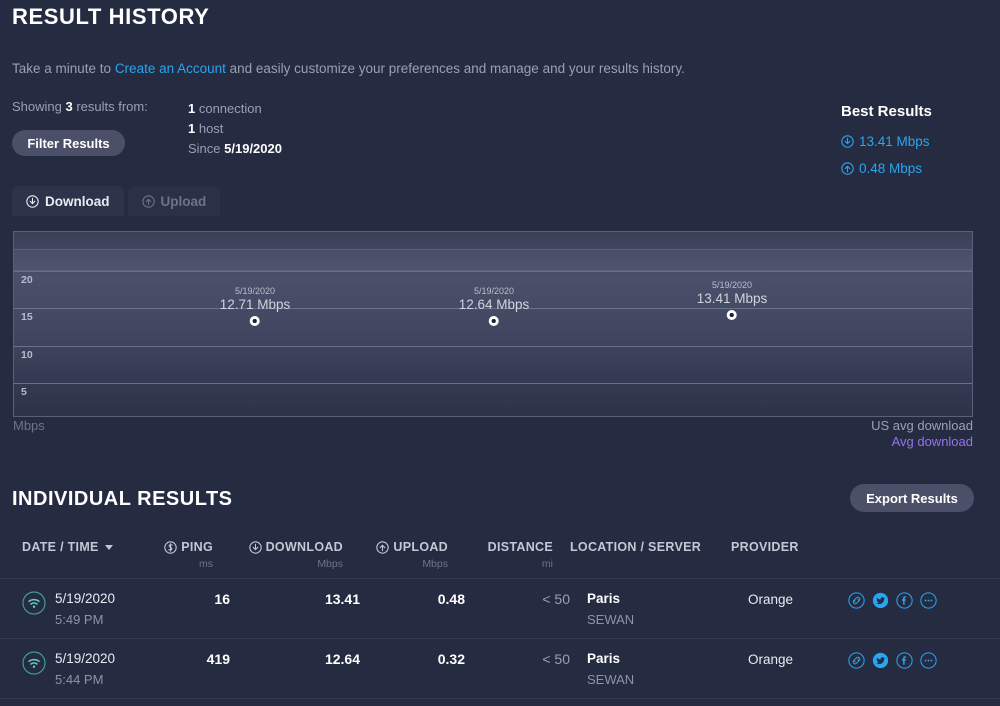 This screenshot has width=1000, height=706. I want to click on column-upload: UPLOAD Mbps, so click(395, 555).